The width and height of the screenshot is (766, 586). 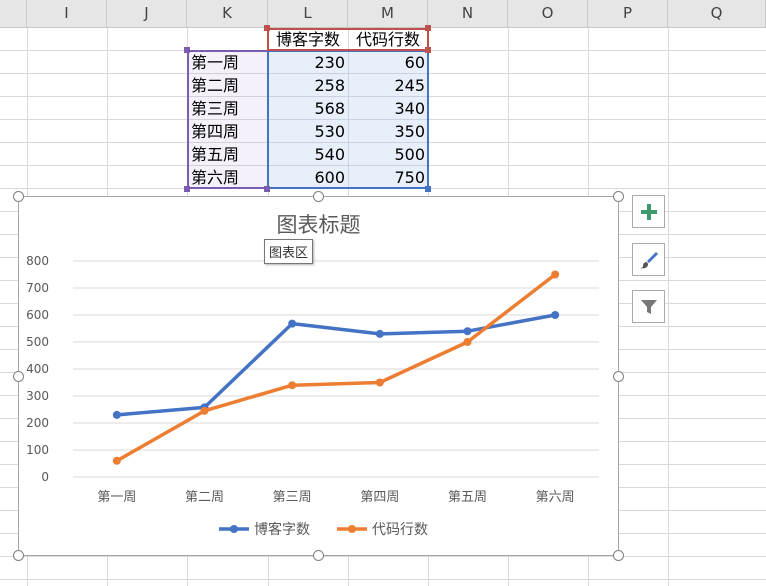 What do you see at coordinates (400, 530) in the screenshot?
I see `legend-label-2: 代码行数` at bounding box center [400, 530].